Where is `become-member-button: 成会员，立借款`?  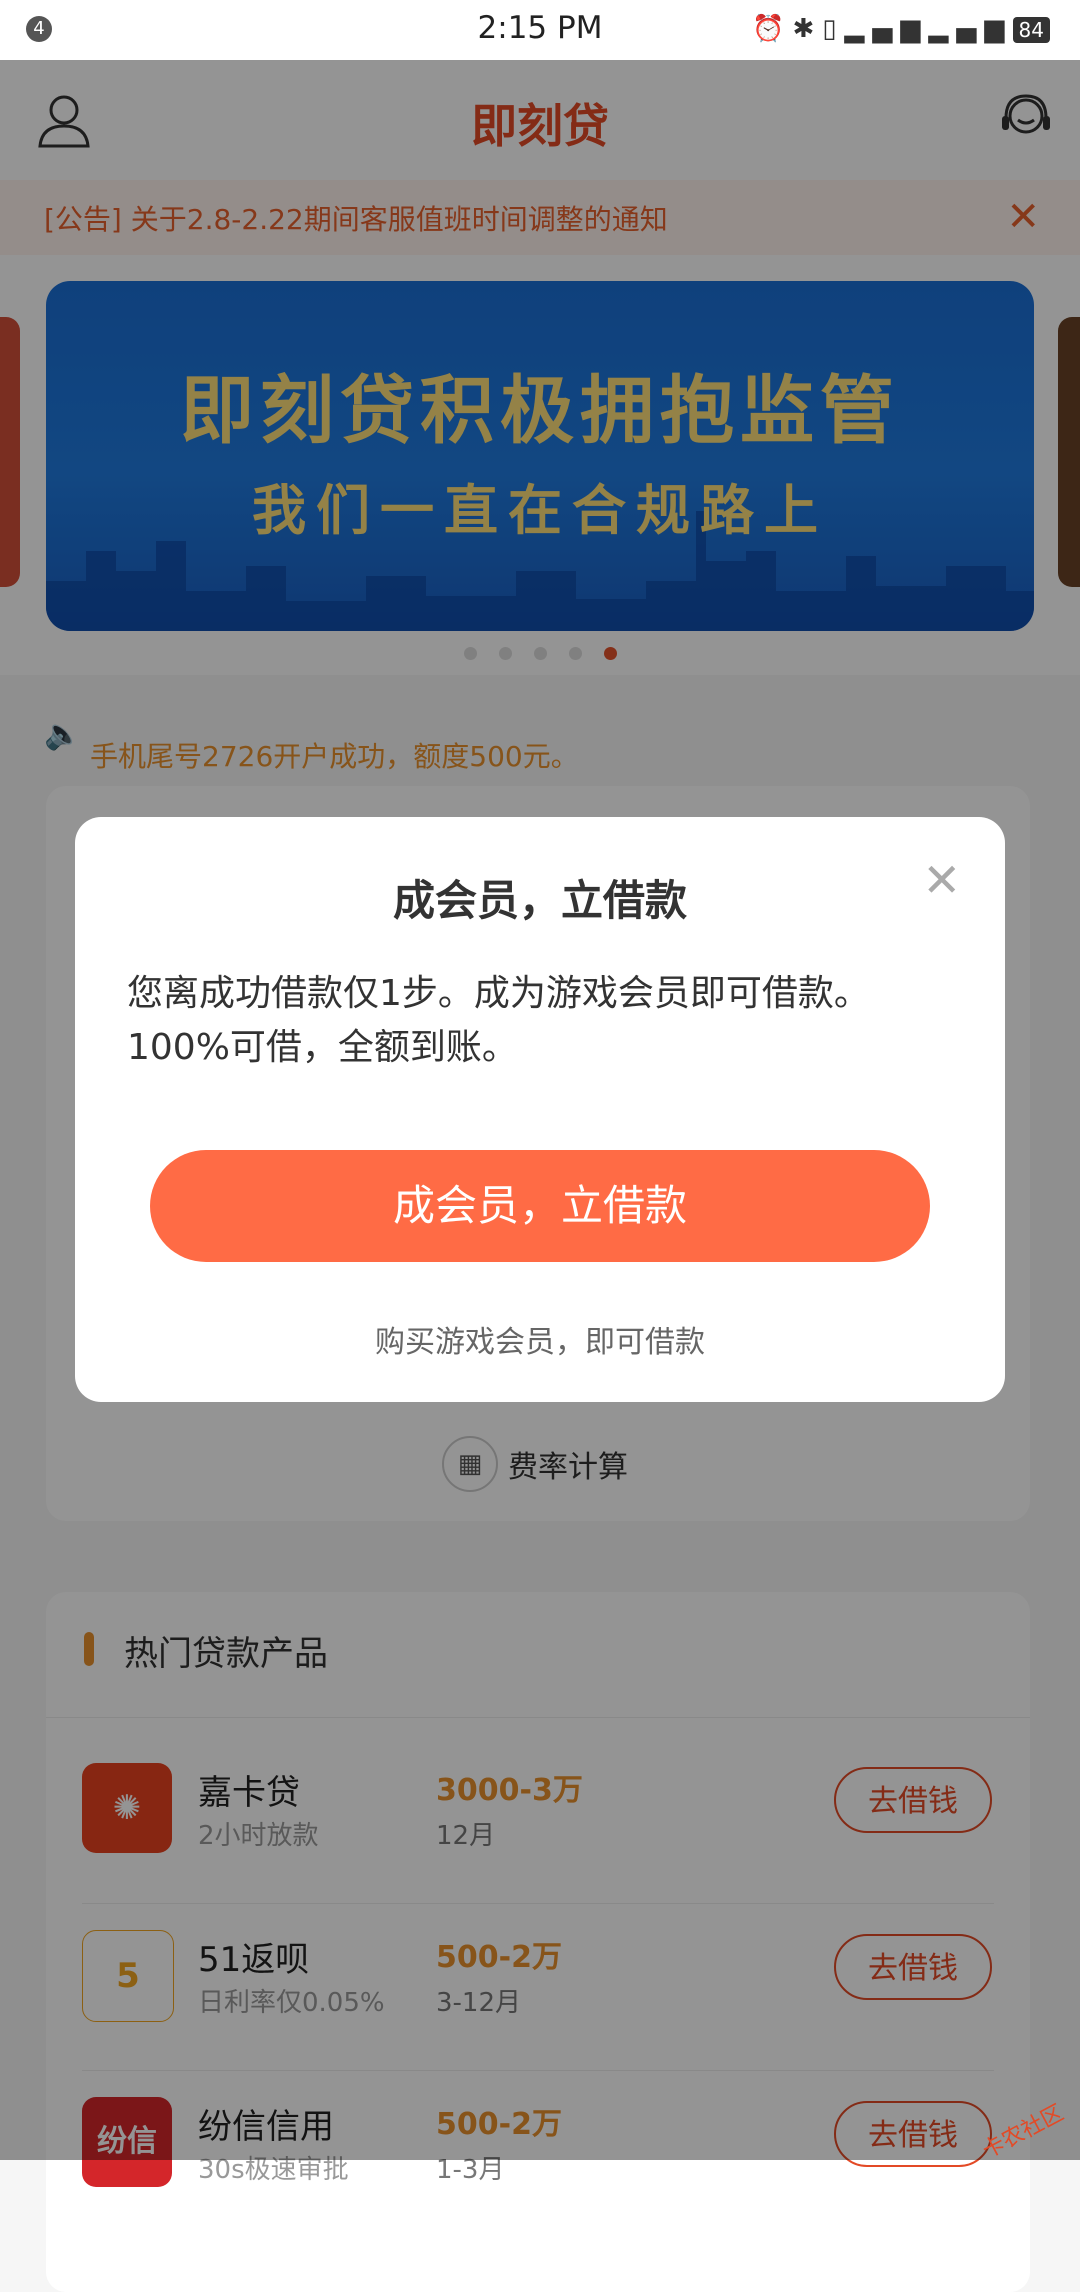
become-member-button: 成会员，立借款 is located at coordinates (540, 1206).